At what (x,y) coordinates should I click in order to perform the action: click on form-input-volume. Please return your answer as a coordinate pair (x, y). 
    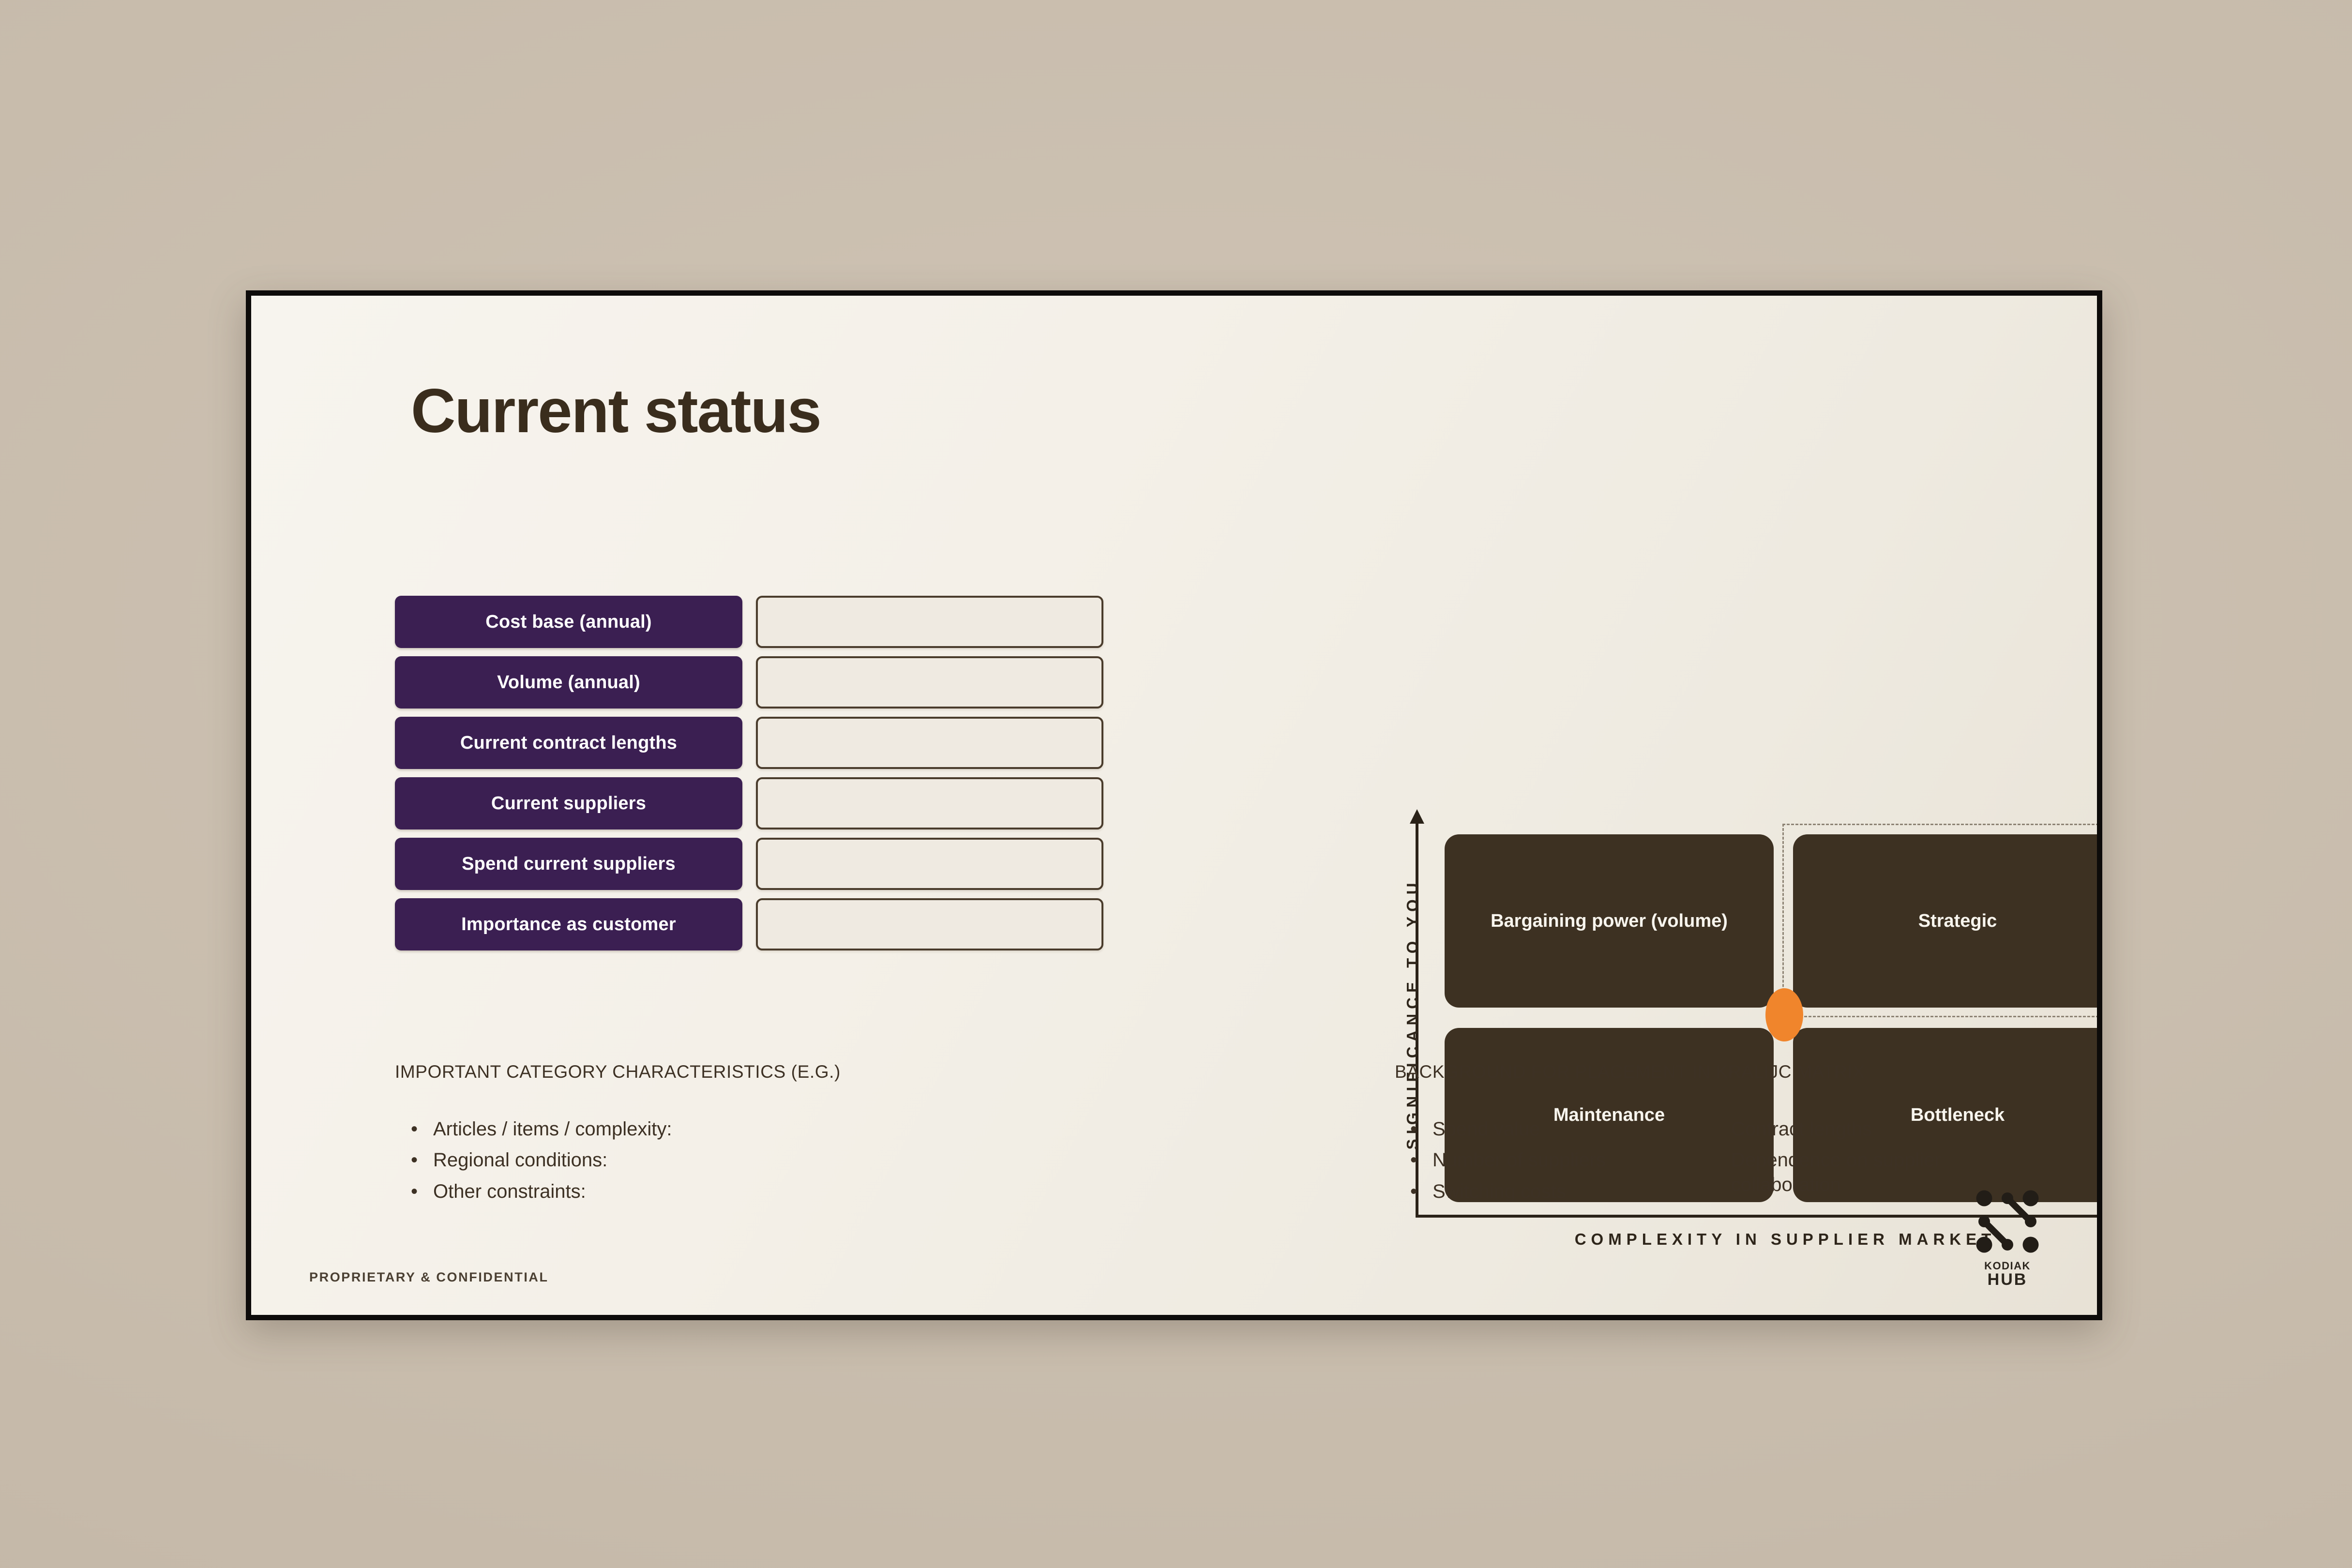
    Looking at the image, I should click on (929, 682).